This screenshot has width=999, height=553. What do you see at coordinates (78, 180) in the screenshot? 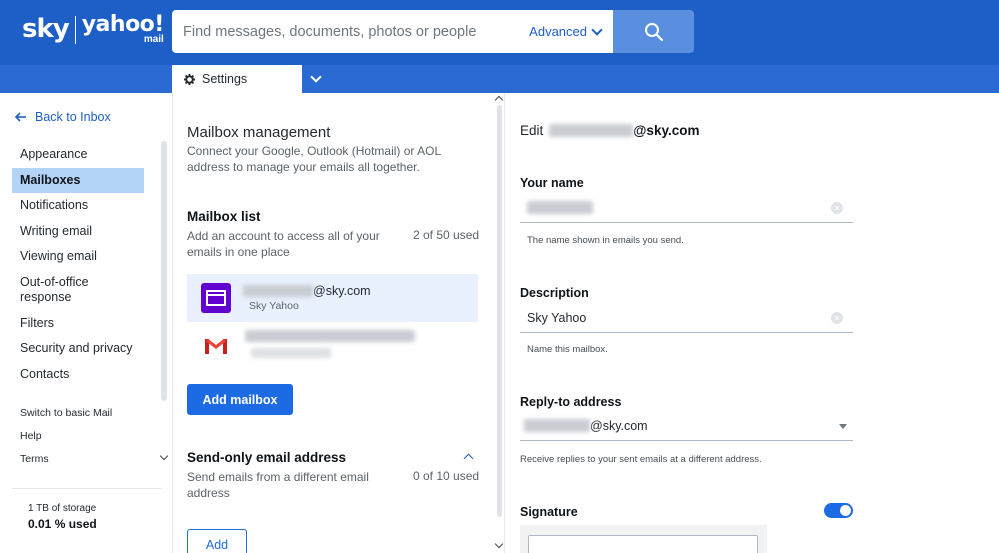
I see `sidebar-item-mailboxes: Mailboxes` at bounding box center [78, 180].